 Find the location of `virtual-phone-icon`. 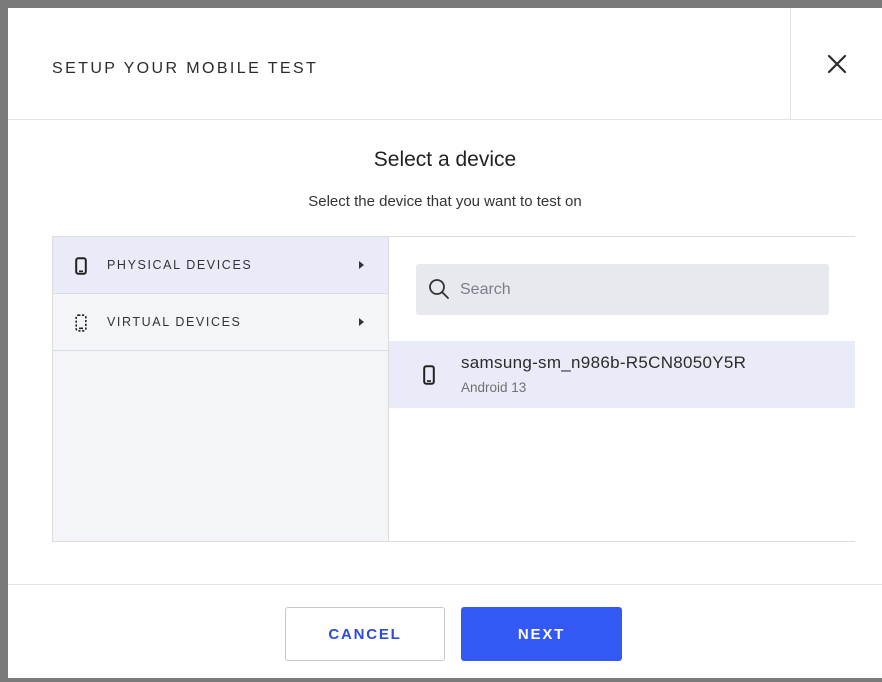

virtual-phone-icon is located at coordinates (81, 323).